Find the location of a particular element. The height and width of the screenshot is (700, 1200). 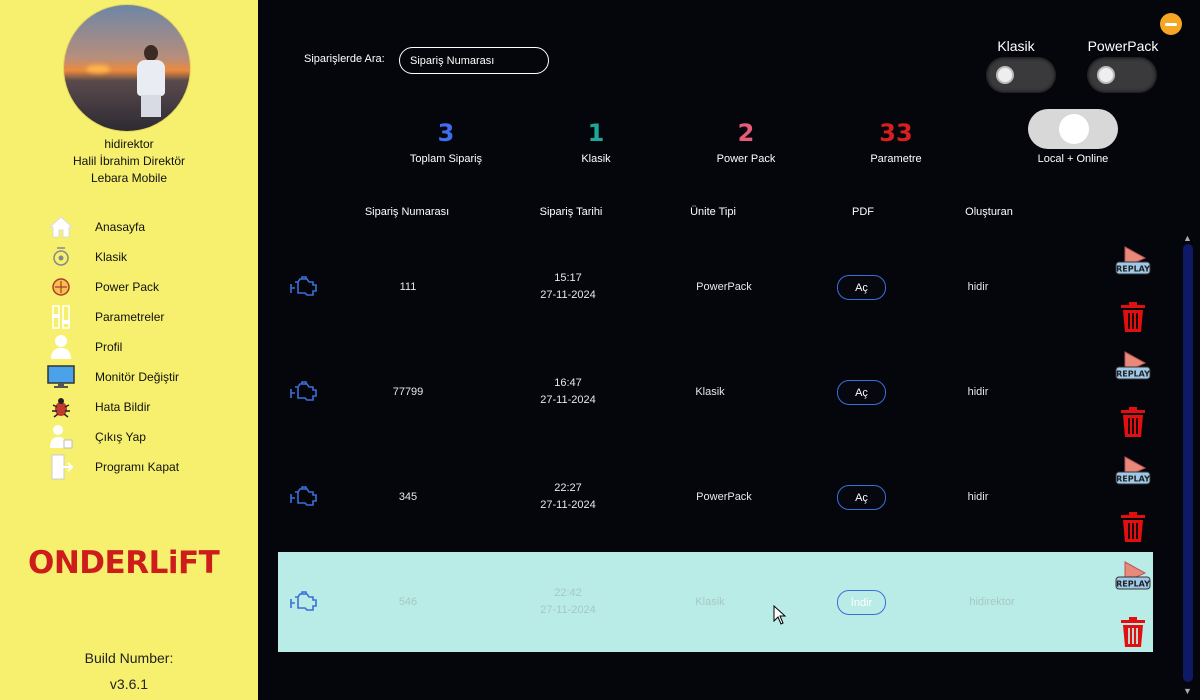

stat-power-pack: 2 Power Pack is located at coordinates (746, 142).